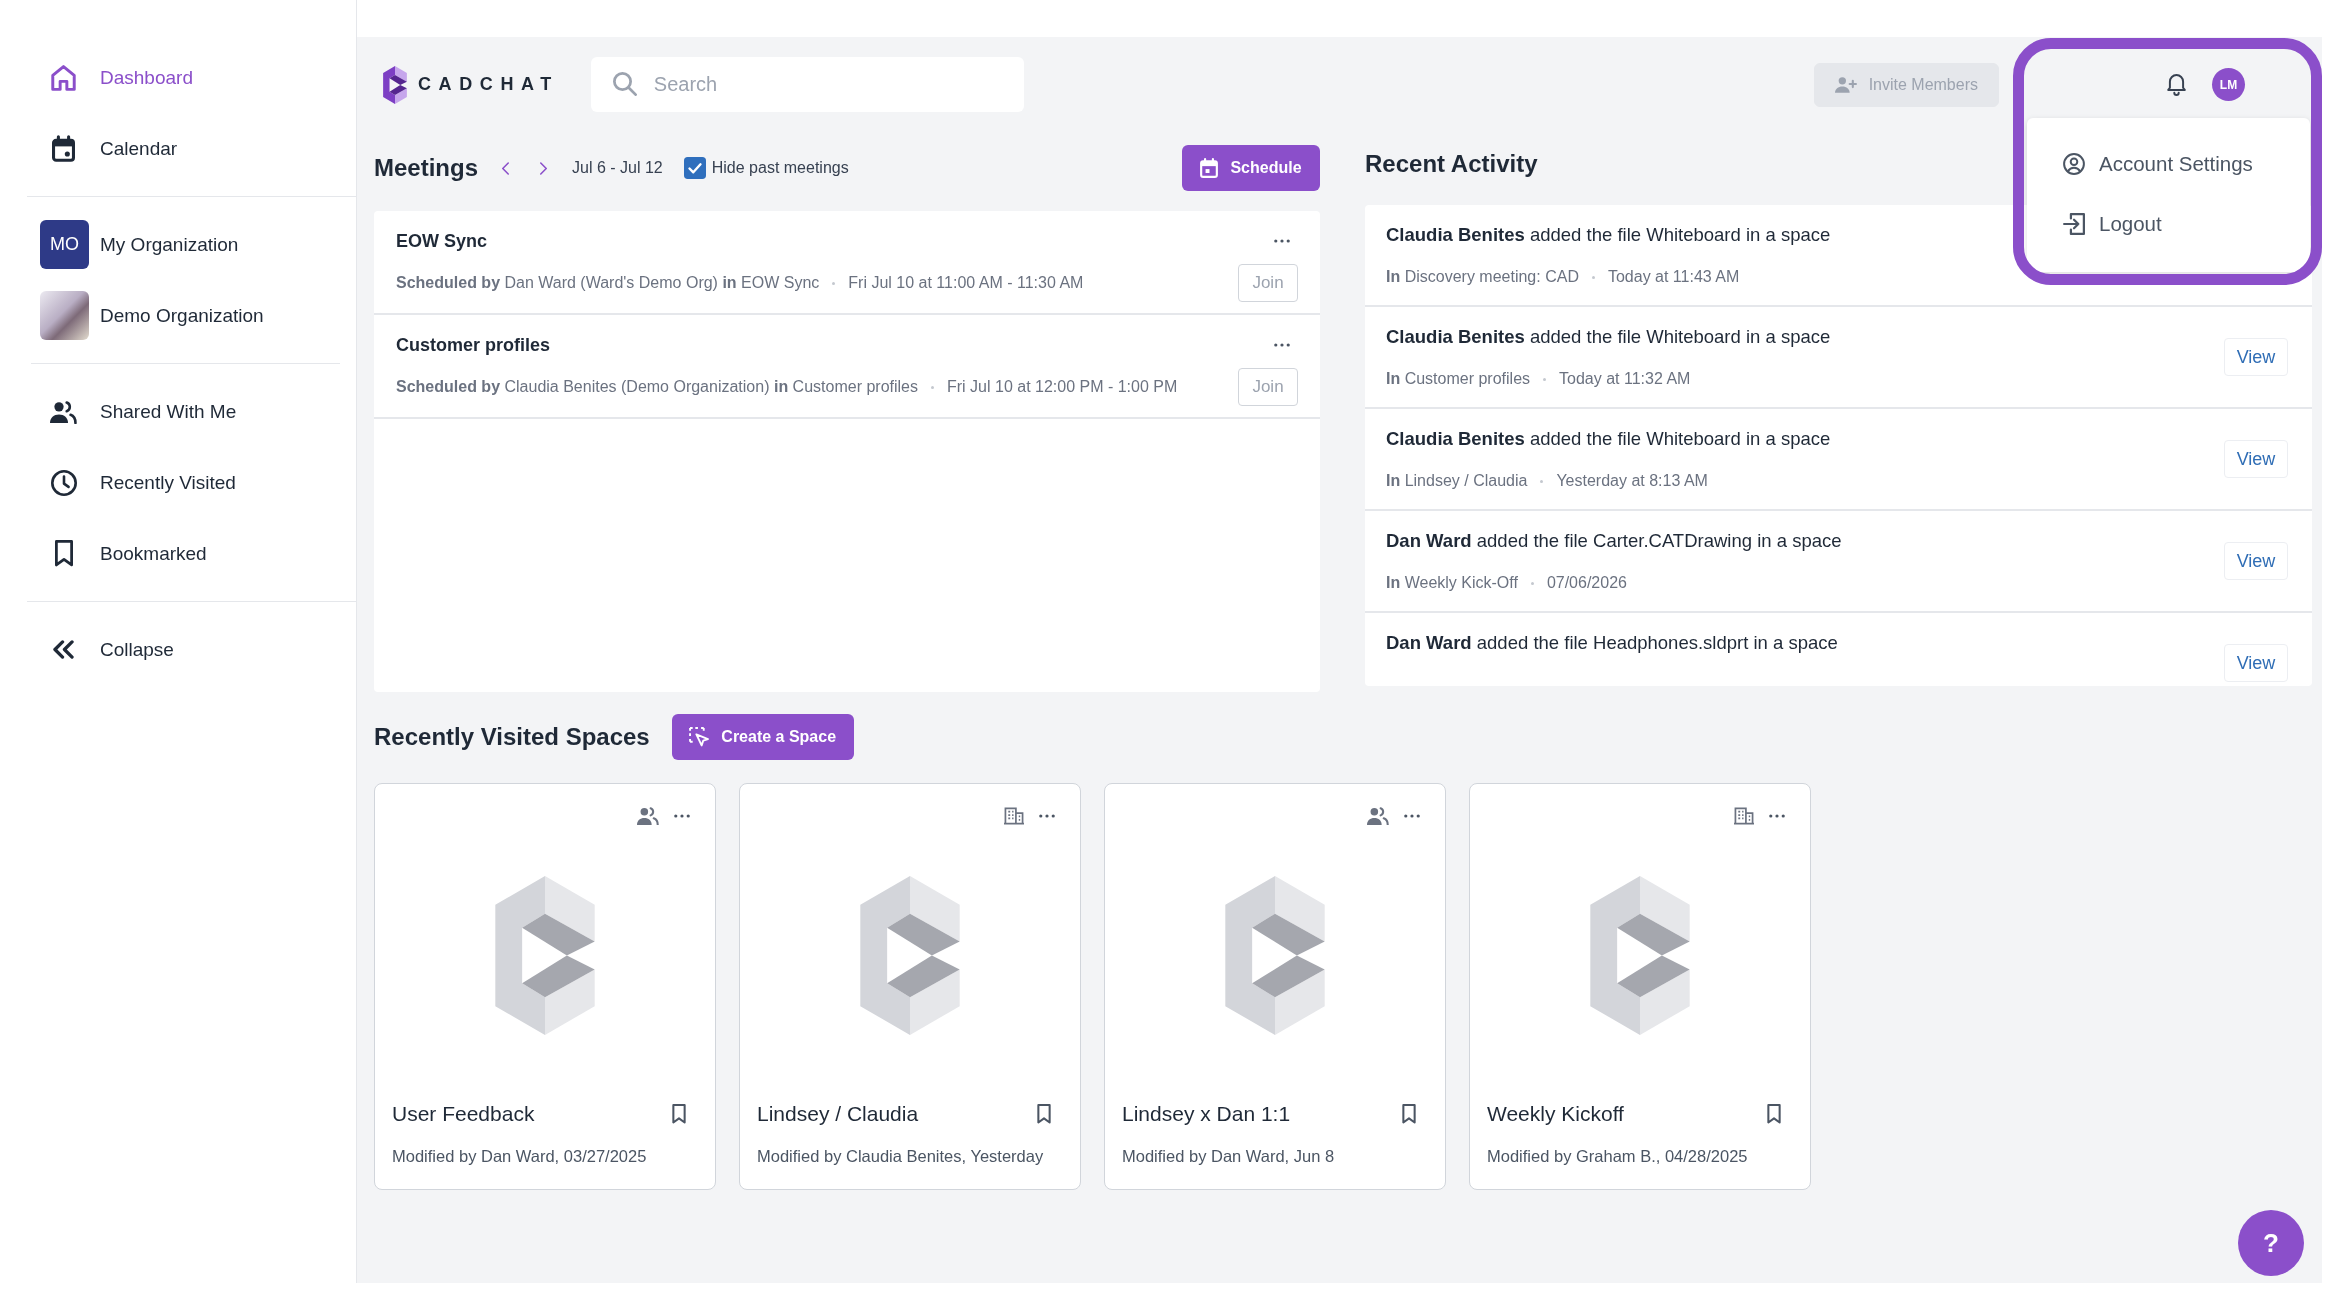 The height and width of the screenshot is (1308, 2350). I want to click on search-field: Search, so click(807, 84).